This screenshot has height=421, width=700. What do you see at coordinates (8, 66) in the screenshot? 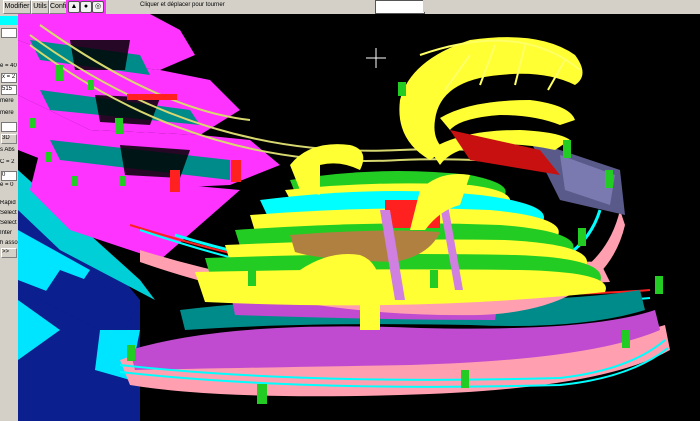
I see `panel-label-e40: e = 40` at bounding box center [8, 66].